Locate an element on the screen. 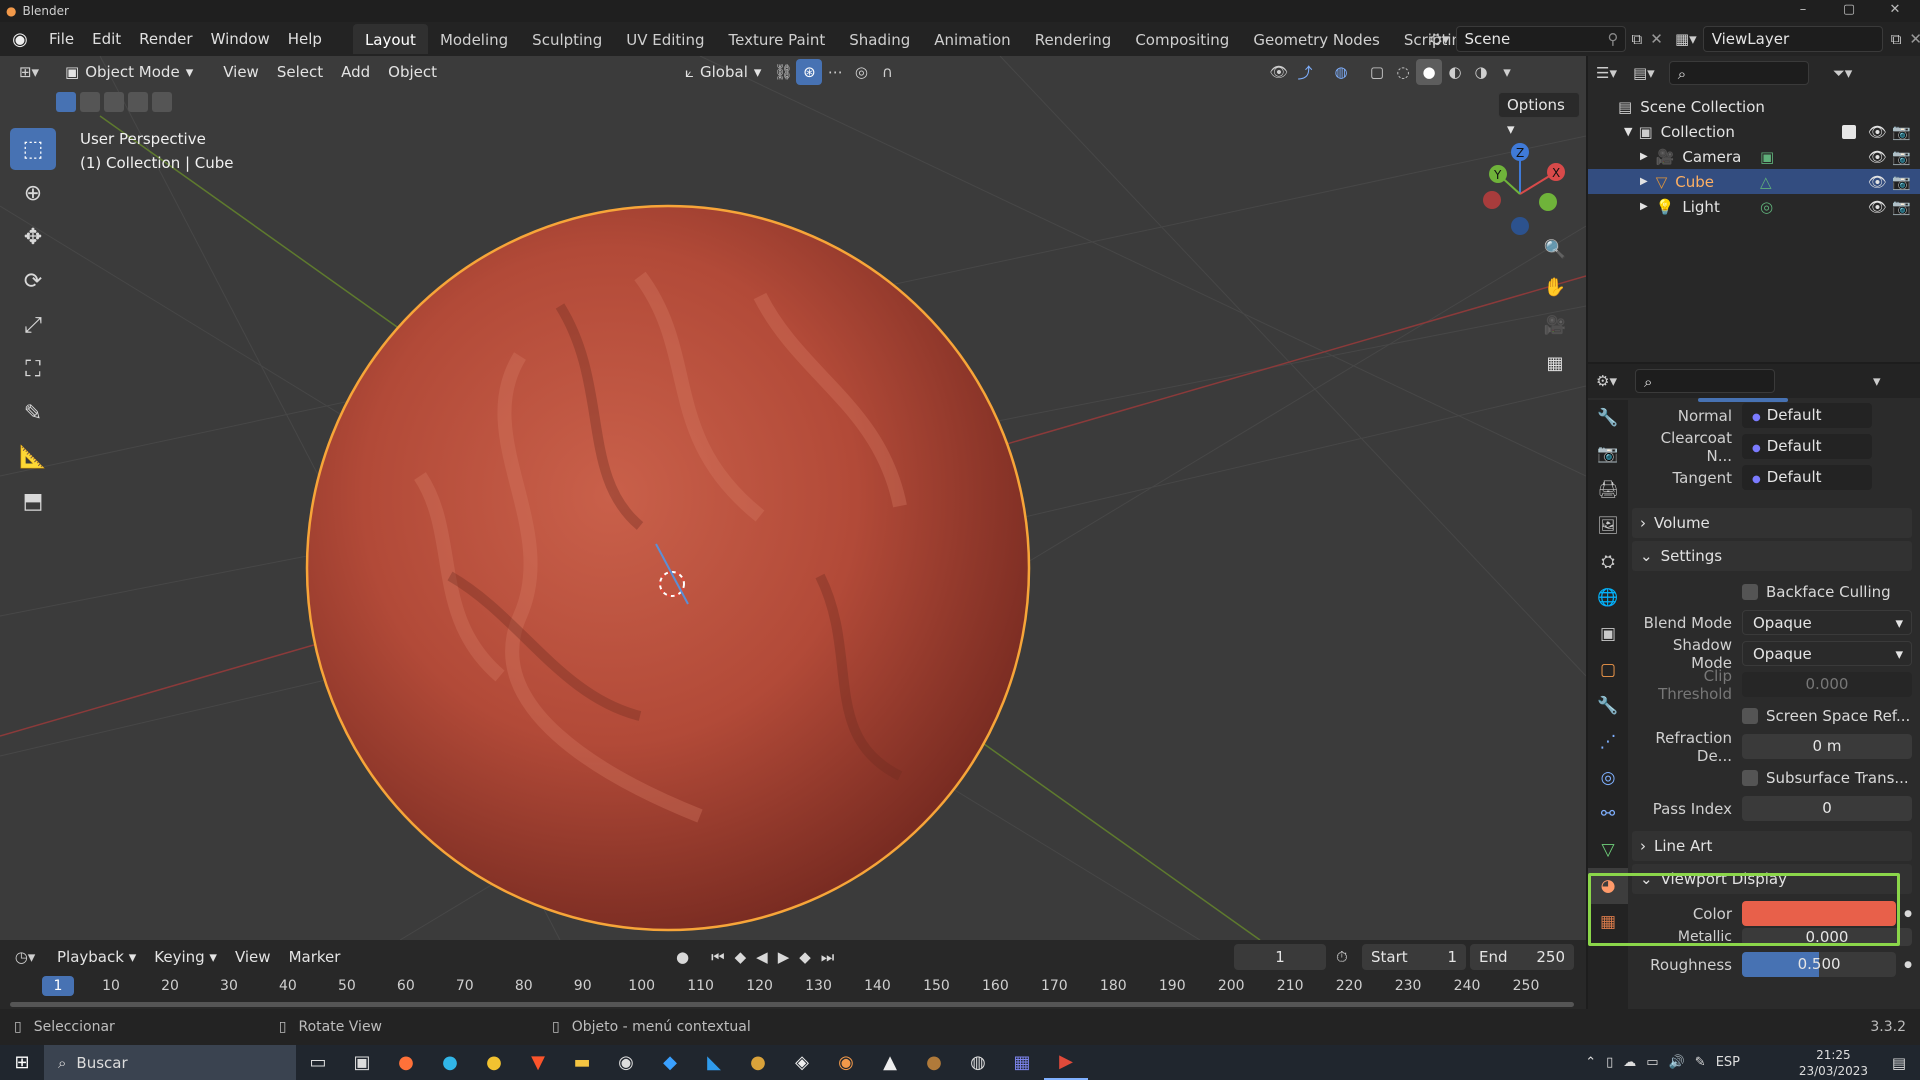 This screenshot has height=1080, width=1920. particles-tab-icon: ⋰ is located at coordinates (1608, 742).